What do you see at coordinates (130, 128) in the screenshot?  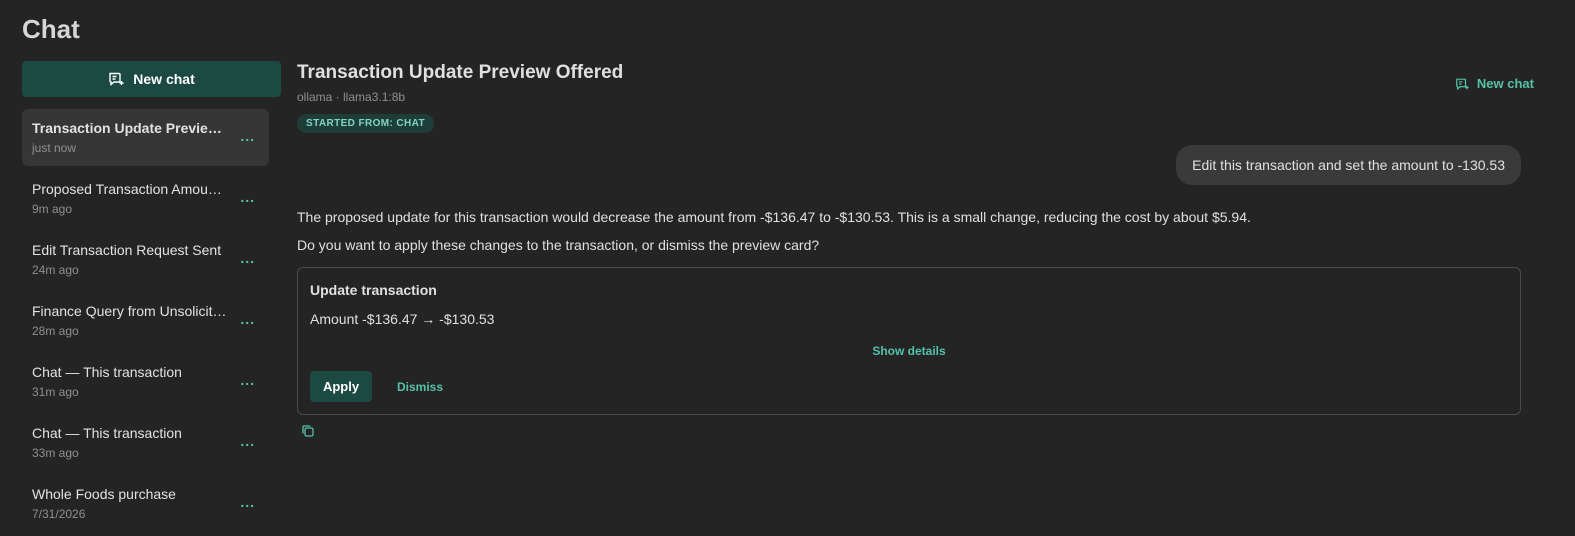 I see `chat-item-title: Transaction Update Preview Offered` at bounding box center [130, 128].